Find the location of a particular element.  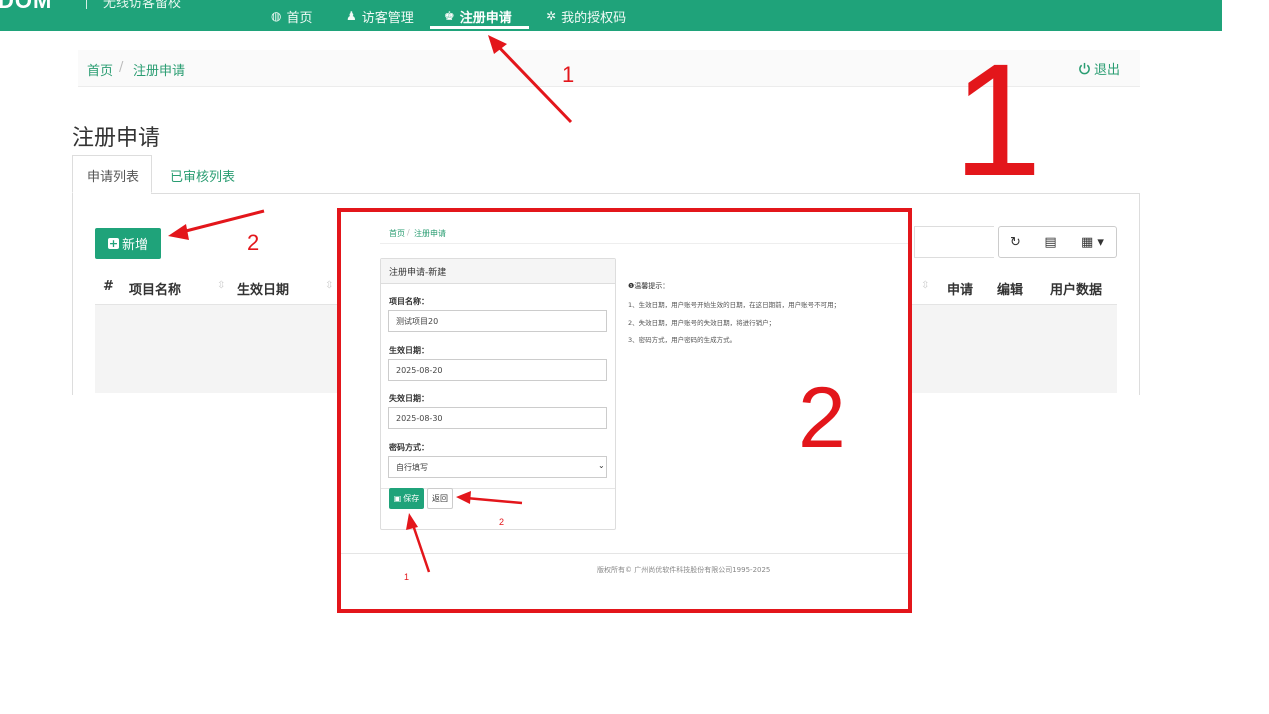

arrow-to-nav is located at coordinates (530, 79).